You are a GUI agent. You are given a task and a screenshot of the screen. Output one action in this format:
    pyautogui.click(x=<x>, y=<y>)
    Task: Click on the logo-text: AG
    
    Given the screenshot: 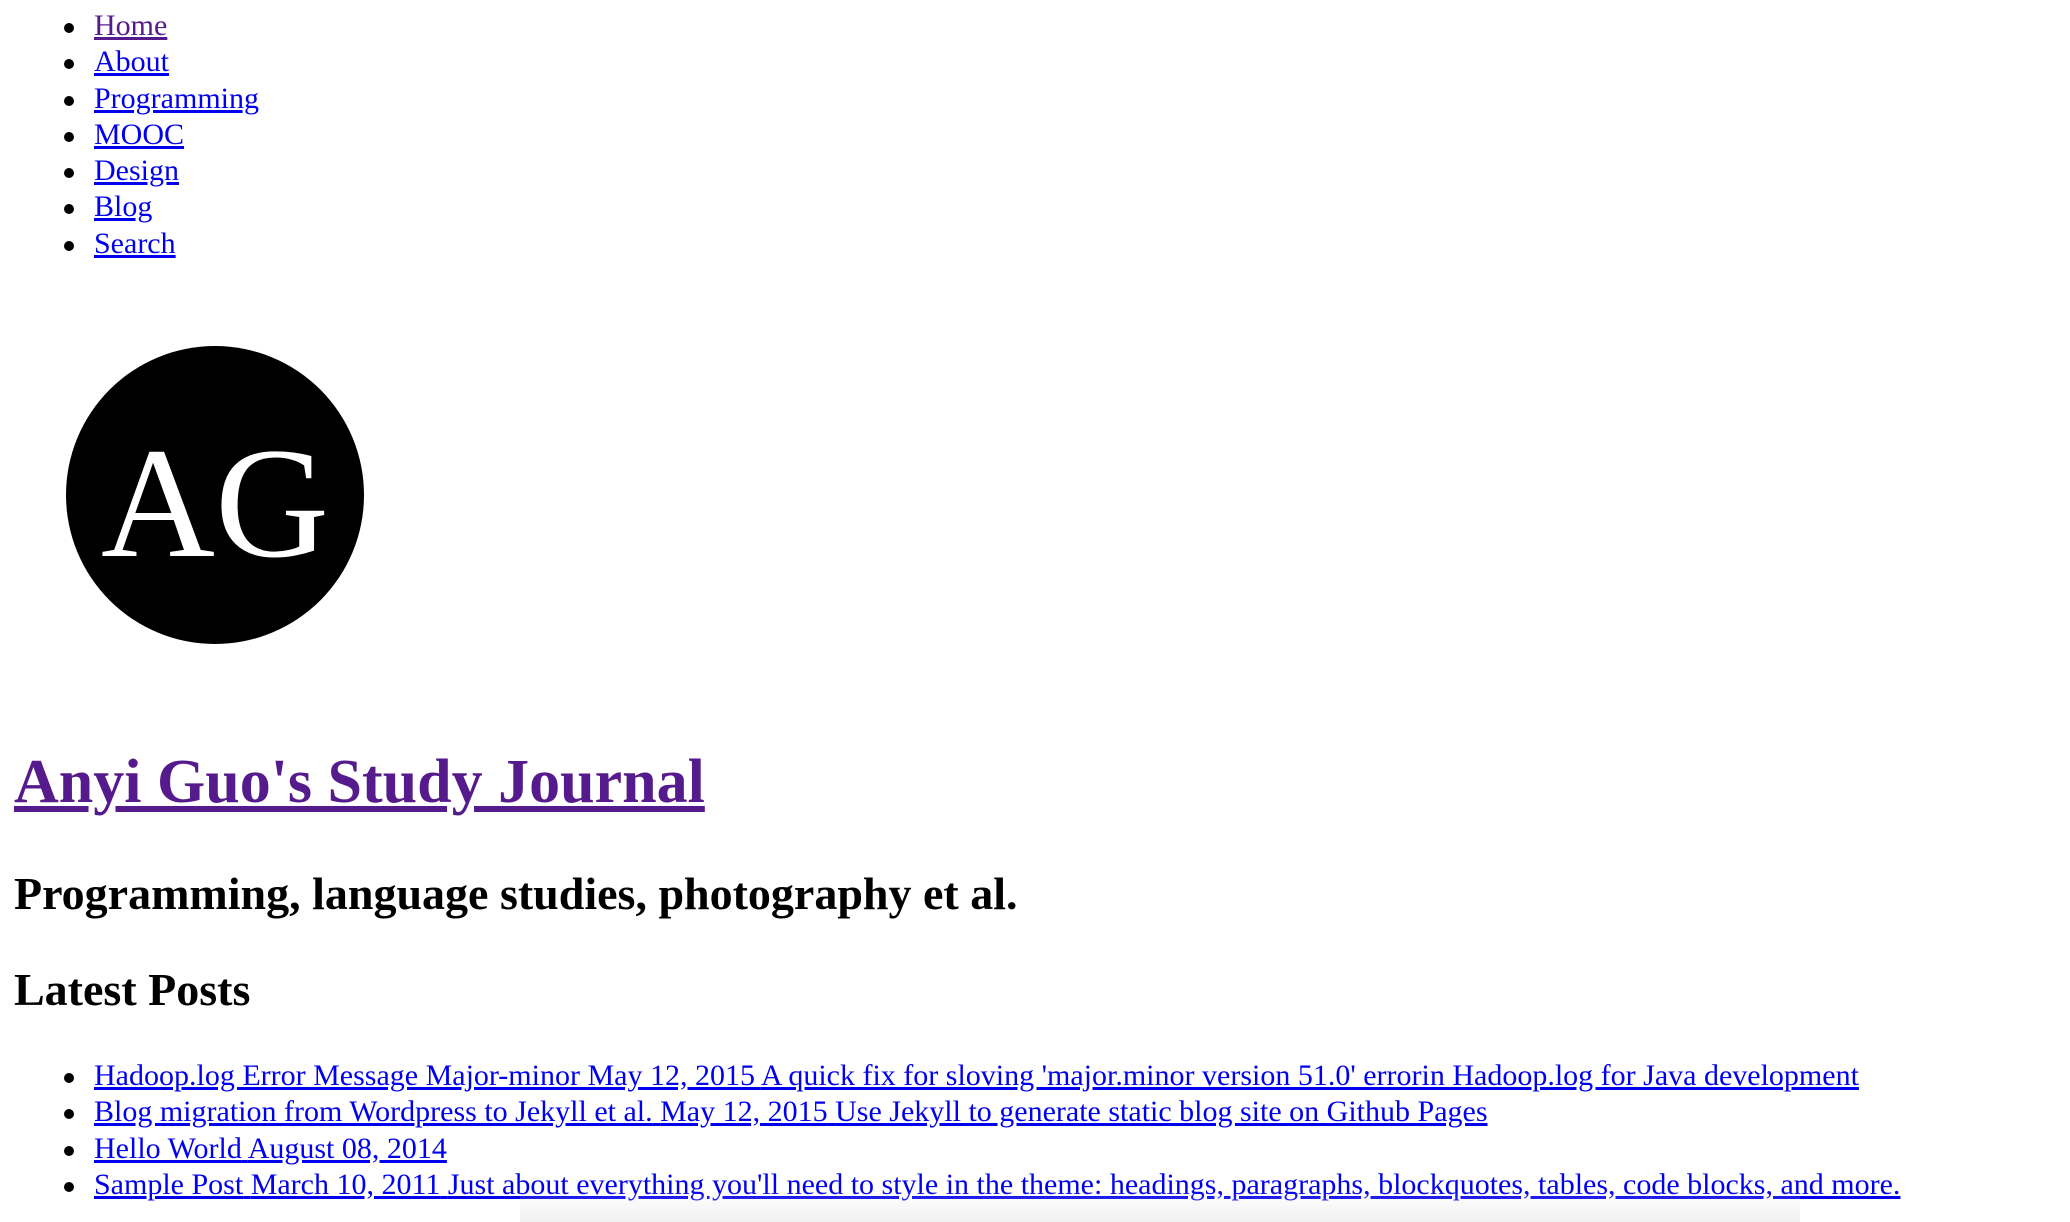 What is the action you would take?
    pyautogui.click(x=215, y=503)
    